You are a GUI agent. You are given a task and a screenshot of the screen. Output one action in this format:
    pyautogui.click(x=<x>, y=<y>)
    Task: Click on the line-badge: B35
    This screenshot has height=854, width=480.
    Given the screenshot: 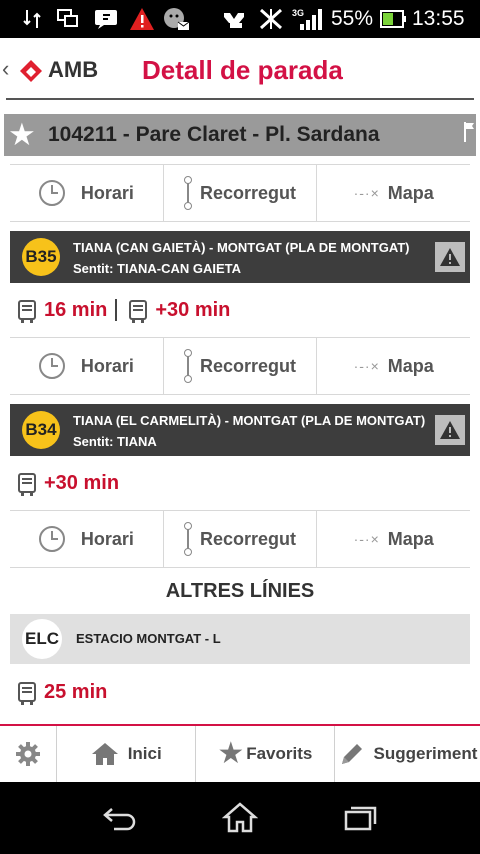 What is the action you would take?
    pyautogui.click(x=41, y=257)
    